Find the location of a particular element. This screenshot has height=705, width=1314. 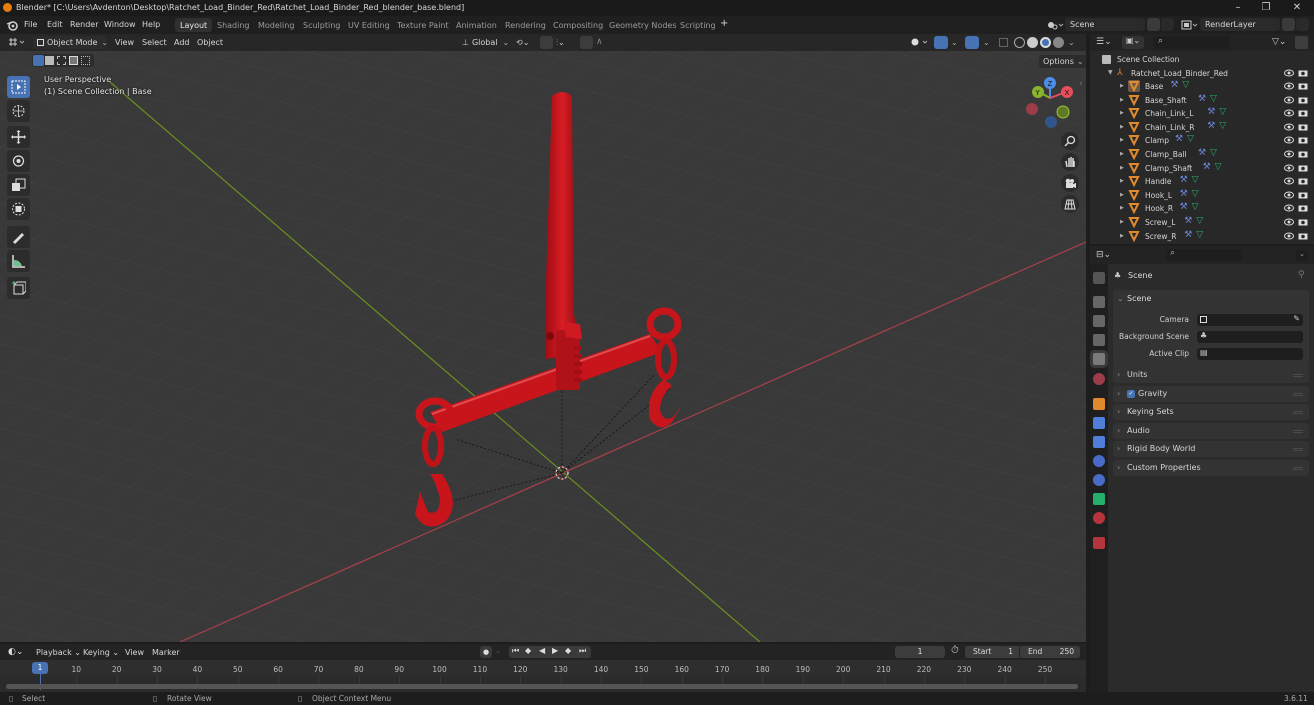

panel-audio: › Audio is located at coordinates (1211, 430).